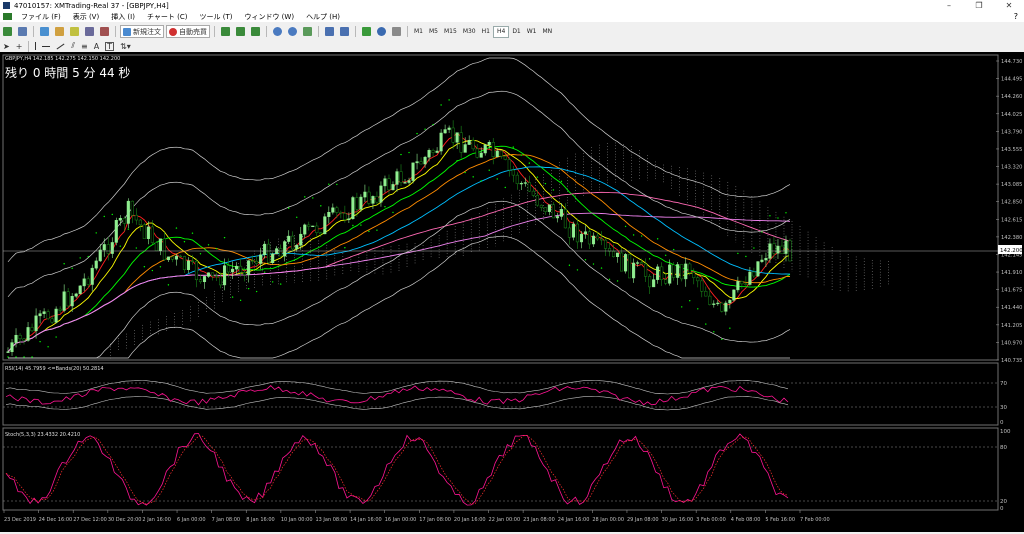  I want to click on timeframe-w1: W1, so click(532, 32).